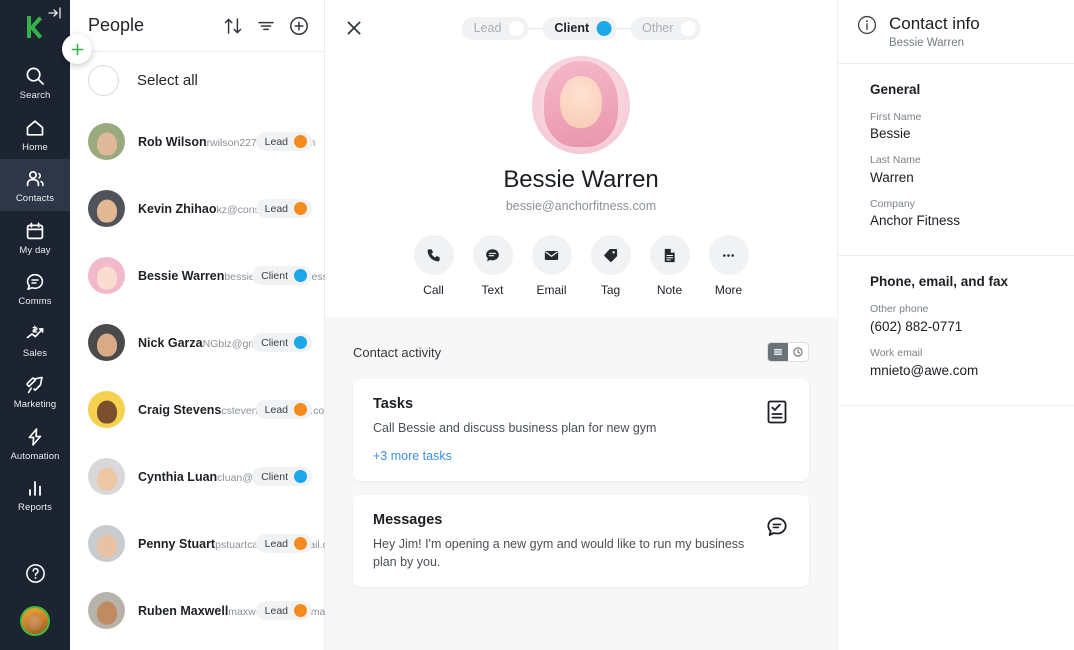 Image resolution: width=1074 pixels, height=650 pixels. I want to click on sidebar-item-home: Home, so click(35, 134).